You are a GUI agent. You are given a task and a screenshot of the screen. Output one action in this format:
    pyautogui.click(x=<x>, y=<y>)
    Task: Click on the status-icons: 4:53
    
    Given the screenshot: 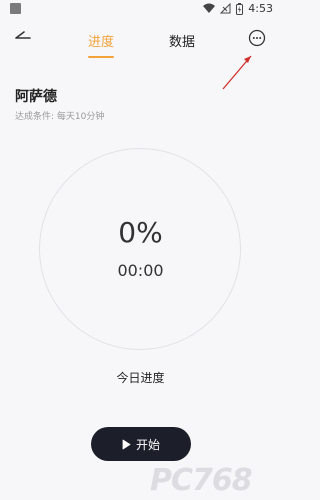 What is the action you would take?
    pyautogui.click(x=238, y=8)
    